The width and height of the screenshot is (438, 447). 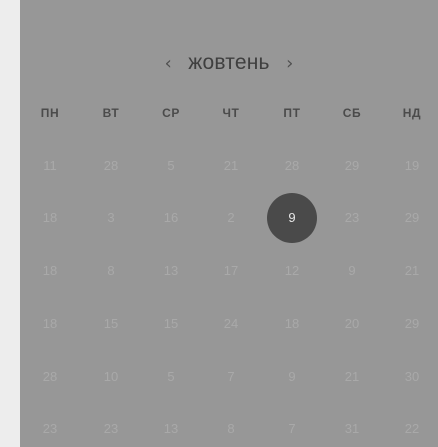 What do you see at coordinates (231, 271) in the screenshot?
I see `day-cell: 17` at bounding box center [231, 271].